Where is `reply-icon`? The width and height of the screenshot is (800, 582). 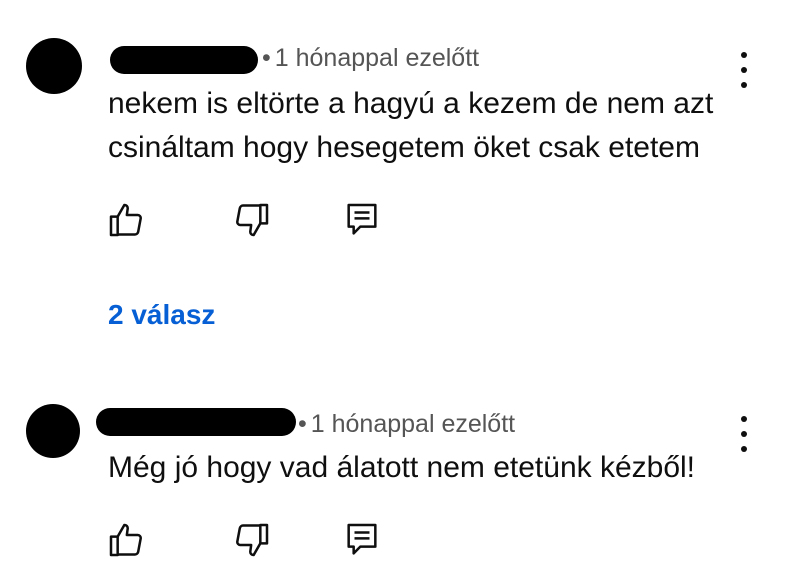
reply-icon is located at coordinates (362, 540).